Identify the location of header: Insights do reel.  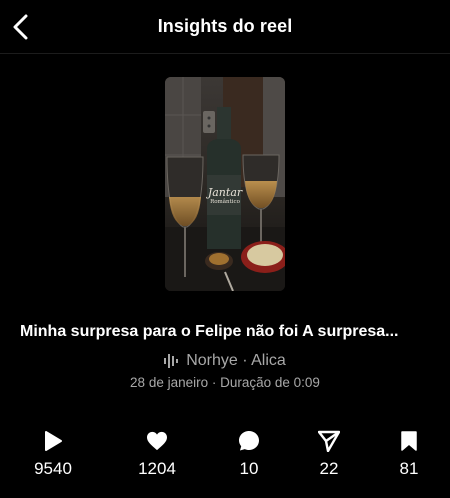
(225, 27).